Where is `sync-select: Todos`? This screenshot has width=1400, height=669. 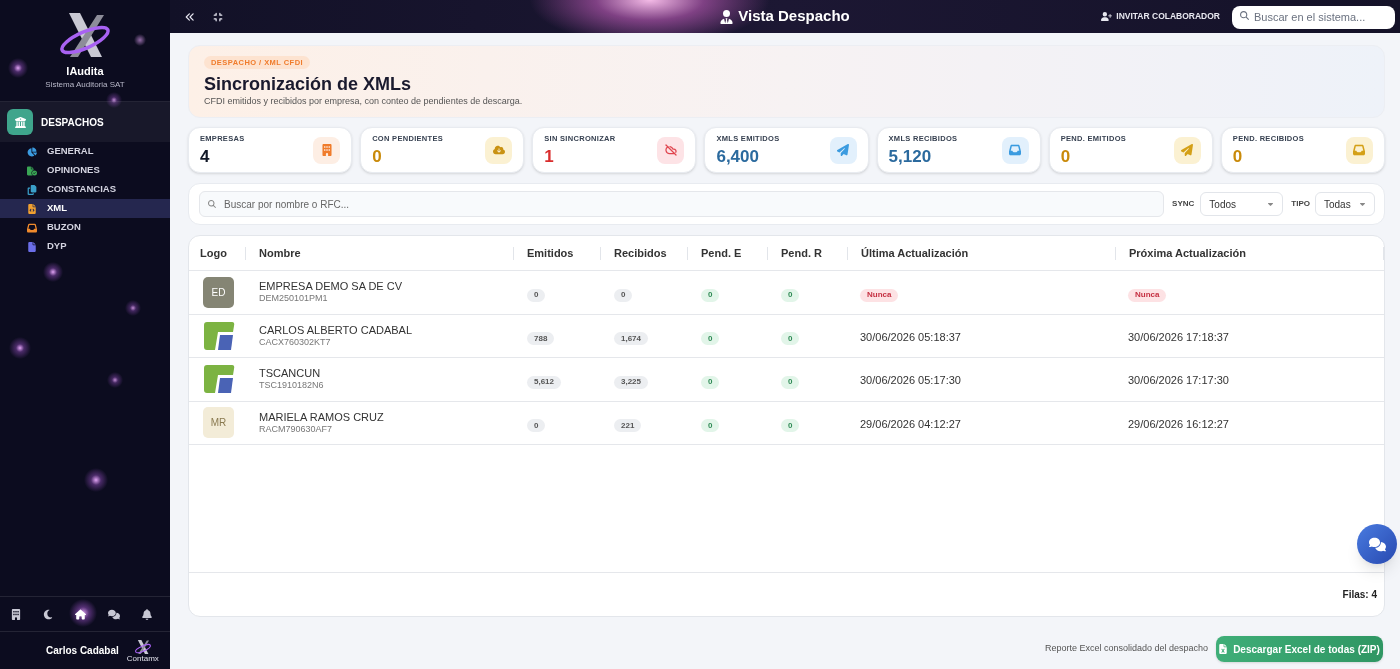 sync-select: Todos is located at coordinates (1242, 204).